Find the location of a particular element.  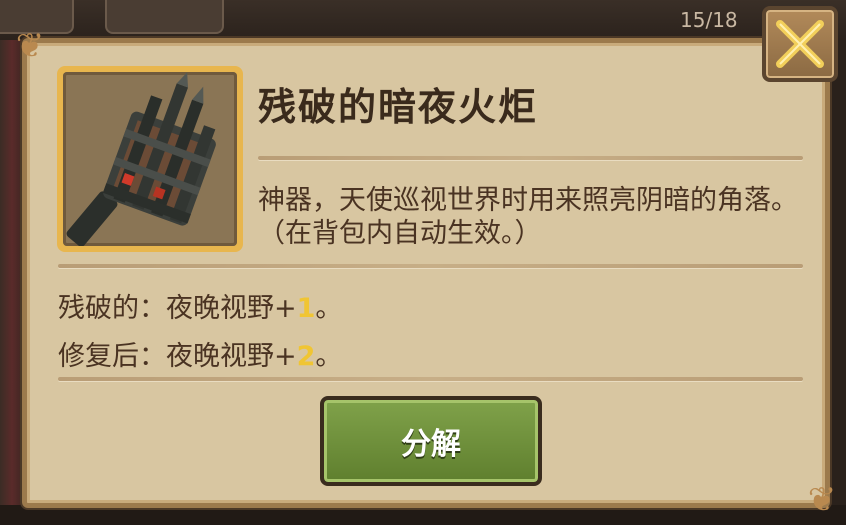

stat-repaired: 修复后：夜晚视野+2。 is located at coordinates (200, 353).